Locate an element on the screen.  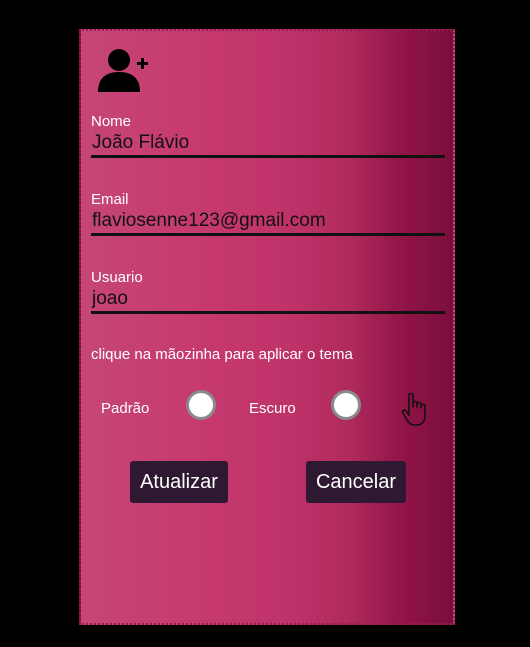
email-field: Email flaviosenne123@gmail.com is located at coordinates (268, 213).